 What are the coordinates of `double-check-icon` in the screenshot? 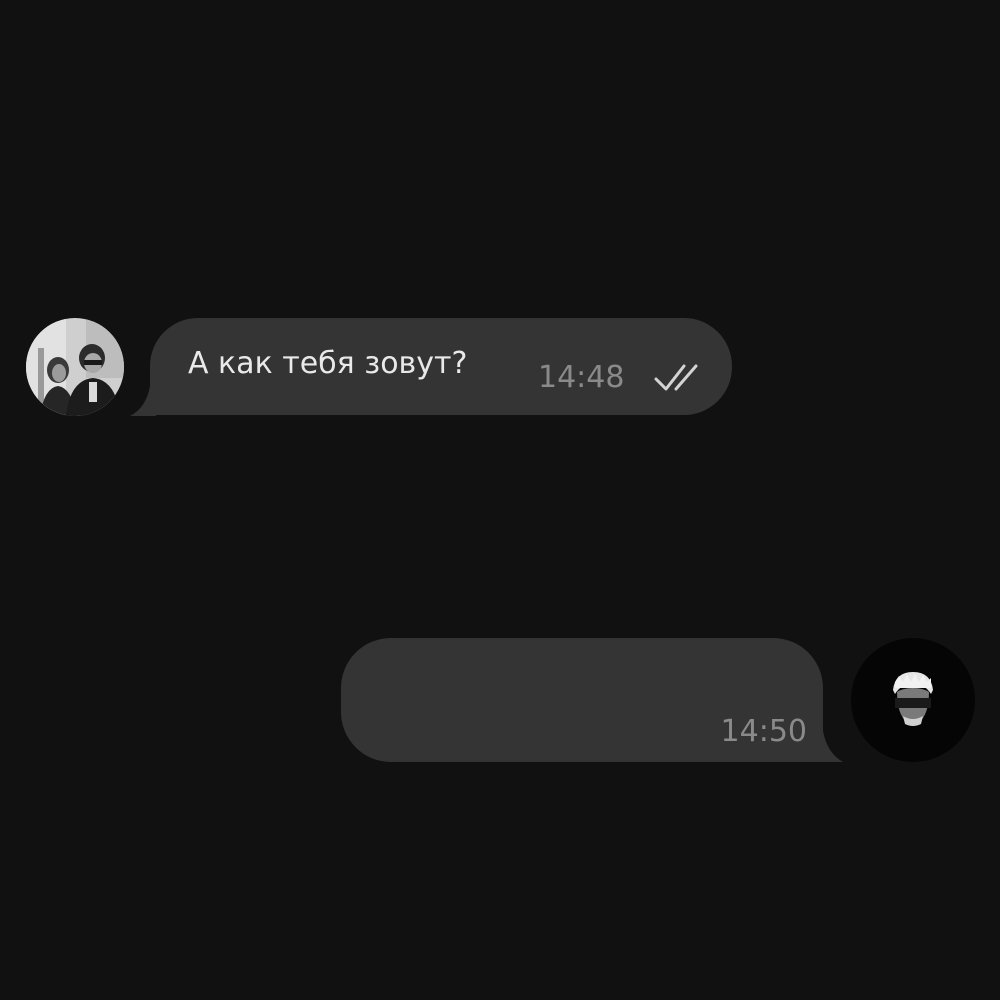 It's located at (676, 377).